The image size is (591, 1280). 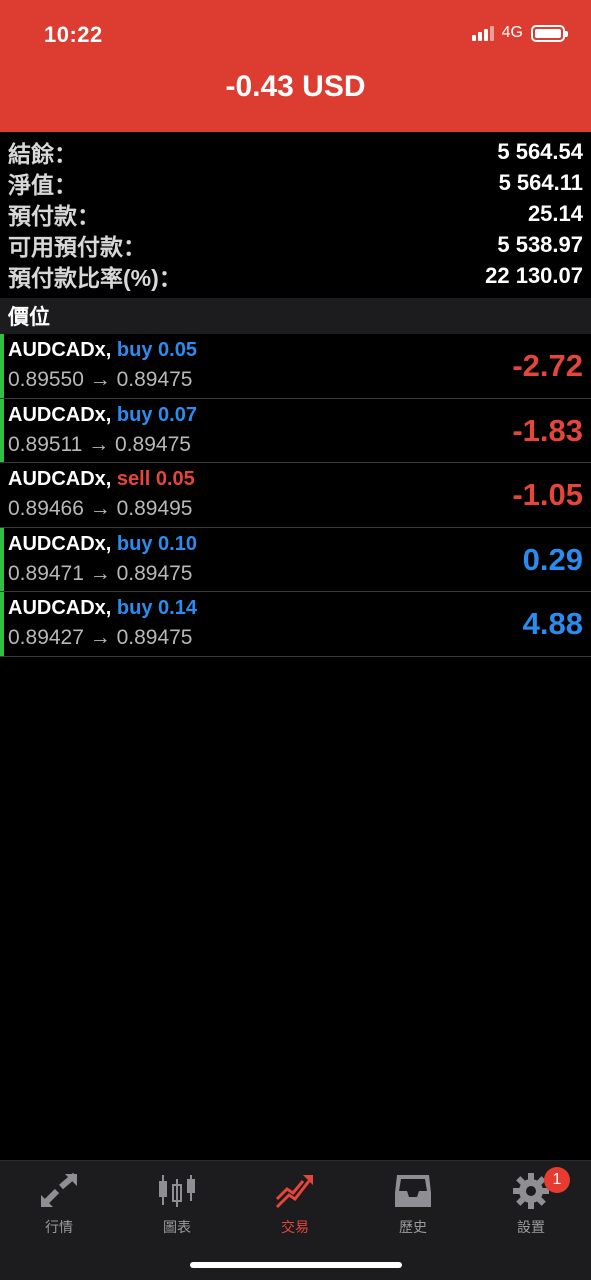 I want to click on equity-label: 淨值：, so click(x=42, y=184).